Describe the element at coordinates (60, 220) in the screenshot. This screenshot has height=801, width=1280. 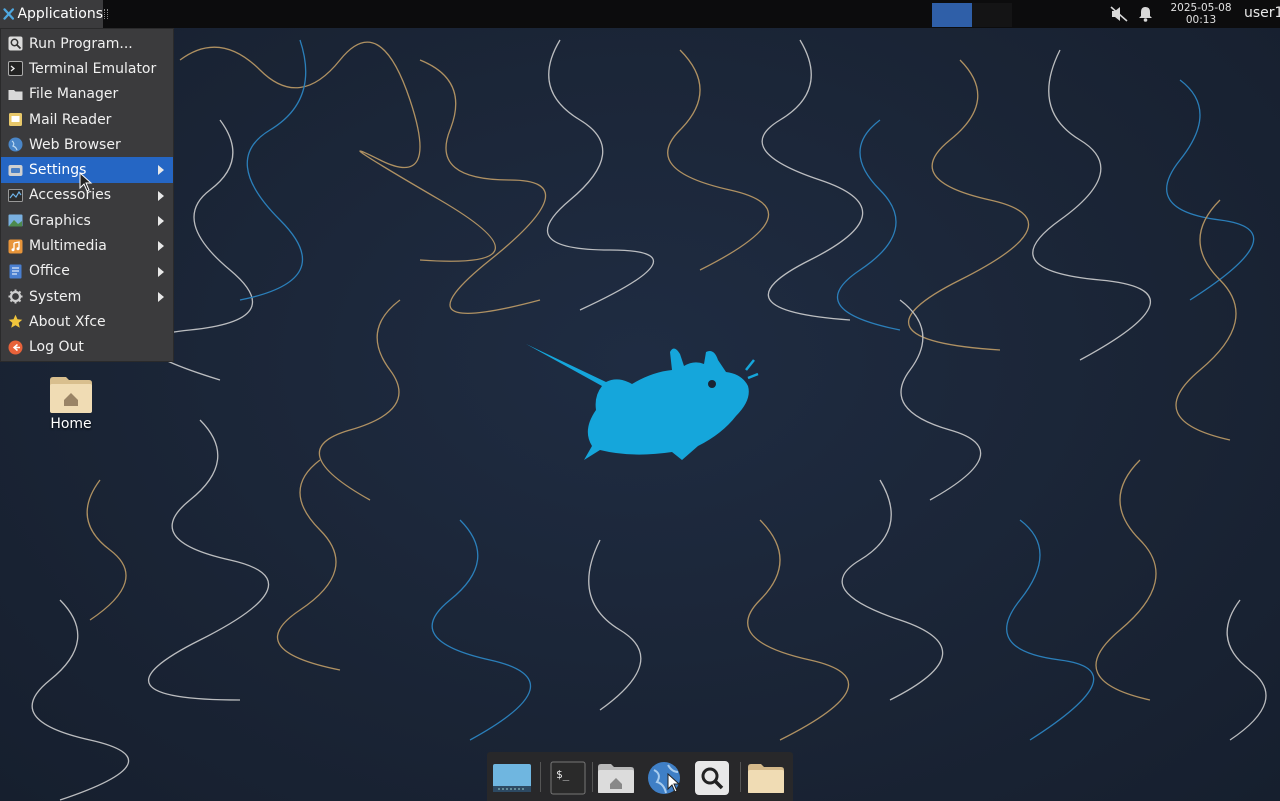
I see `menu-item-label: Graphics` at that location.